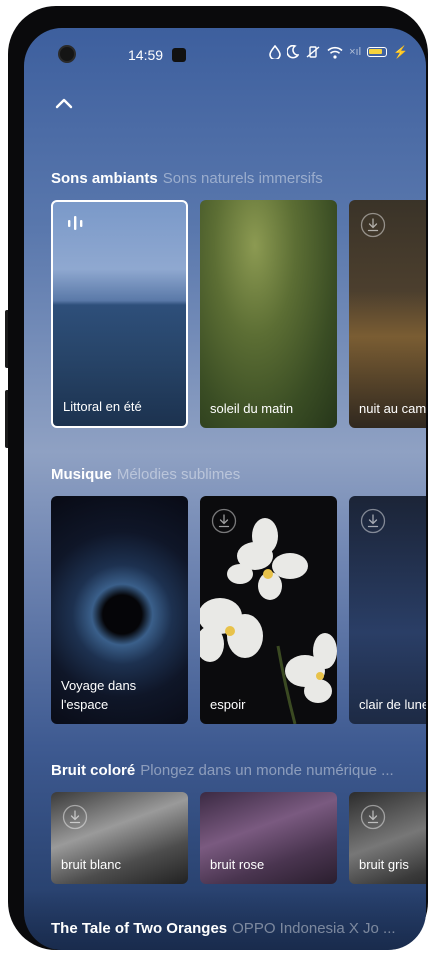  I want to click on card-bruit-gris: bruit gris, so click(387, 838).